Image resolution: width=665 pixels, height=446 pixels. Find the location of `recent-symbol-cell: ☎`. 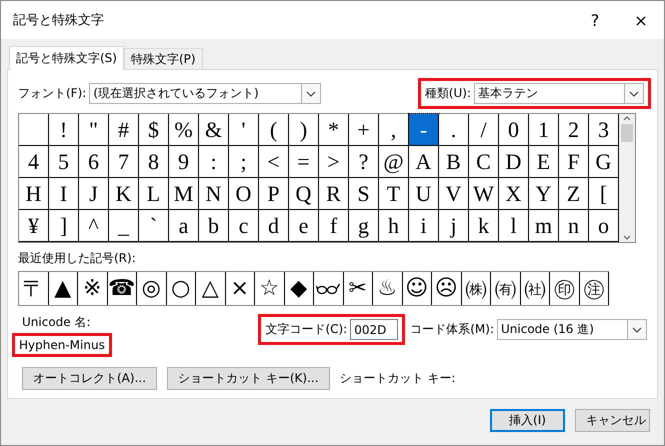

recent-symbol-cell: ☎ is located at coordinates (122, 288).